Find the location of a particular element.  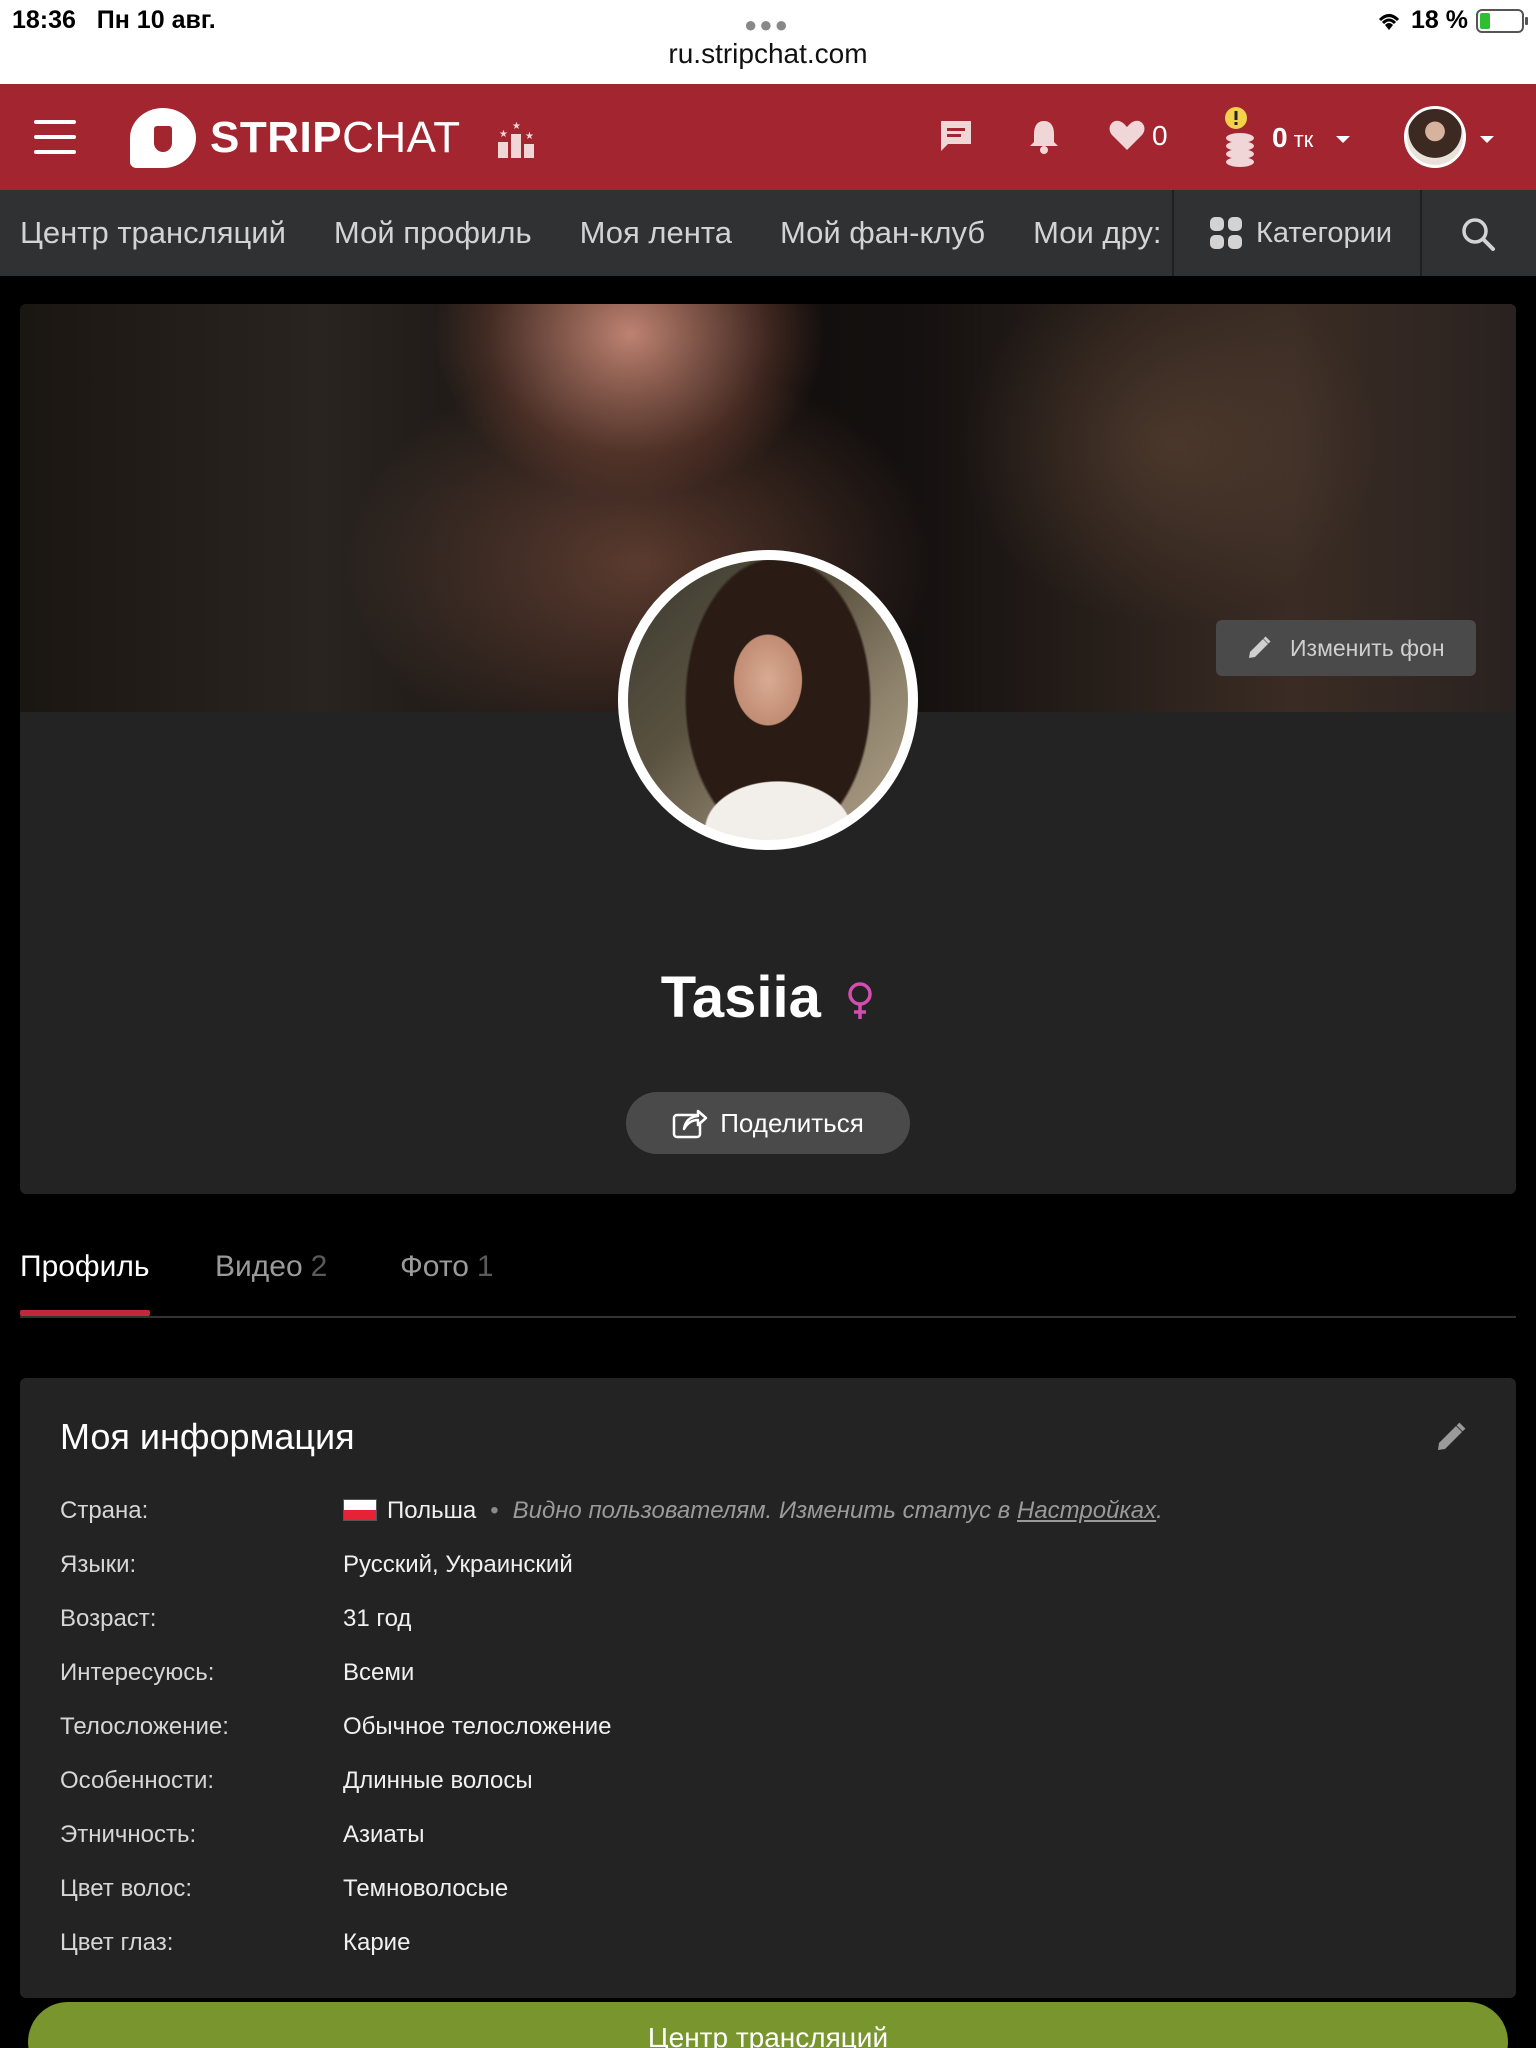

nav-item-my-profile: Мой профиль is located at coordinates (433, 233).